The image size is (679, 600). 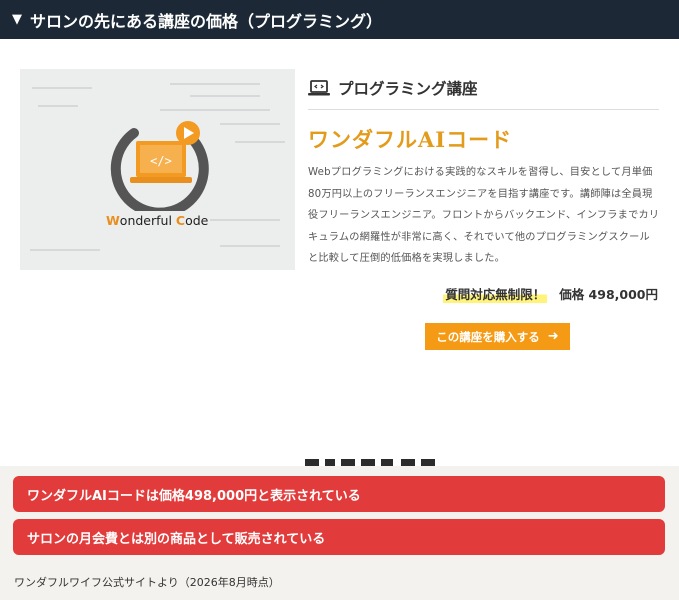 I want to click on arrow-right-icon: ➜, so click(x=553, y=336).